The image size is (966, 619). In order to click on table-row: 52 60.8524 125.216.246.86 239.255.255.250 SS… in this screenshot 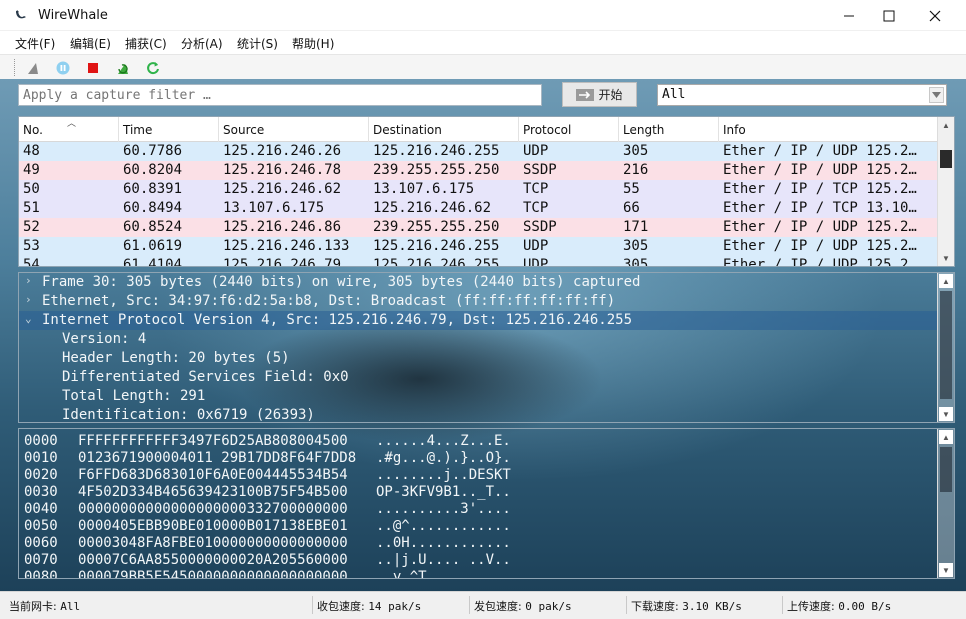, I will do `click(478, 227)`.